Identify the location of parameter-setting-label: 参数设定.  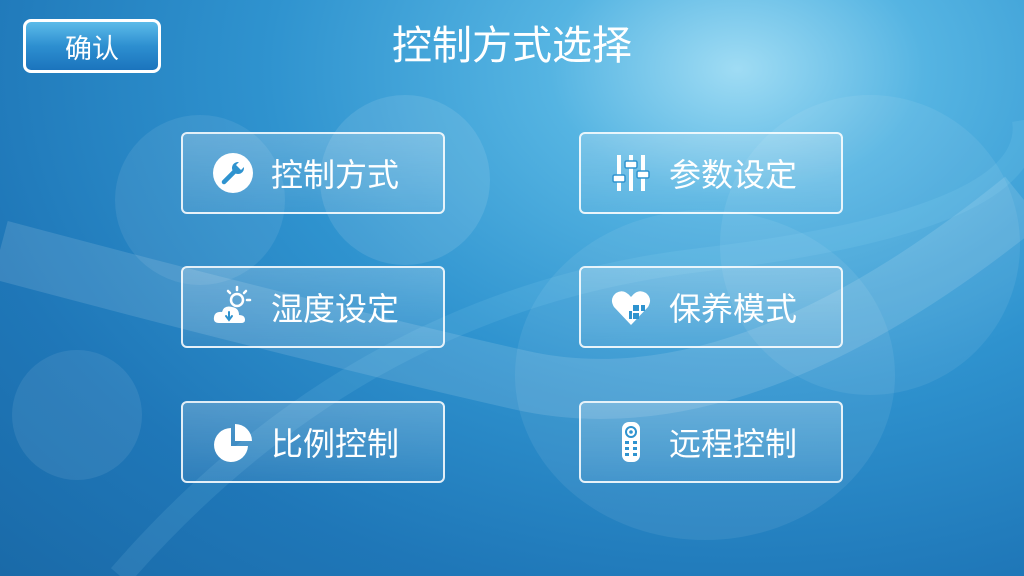
(733, 175).